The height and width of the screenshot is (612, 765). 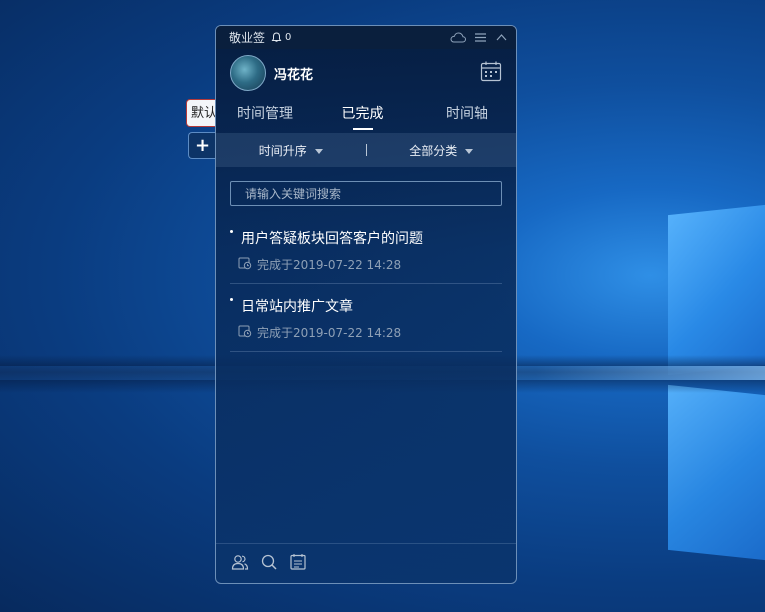 What do you see at coordinates (491, 73) in the screenshot?
I see `calendar-icon` at bounding box center [491, 73].